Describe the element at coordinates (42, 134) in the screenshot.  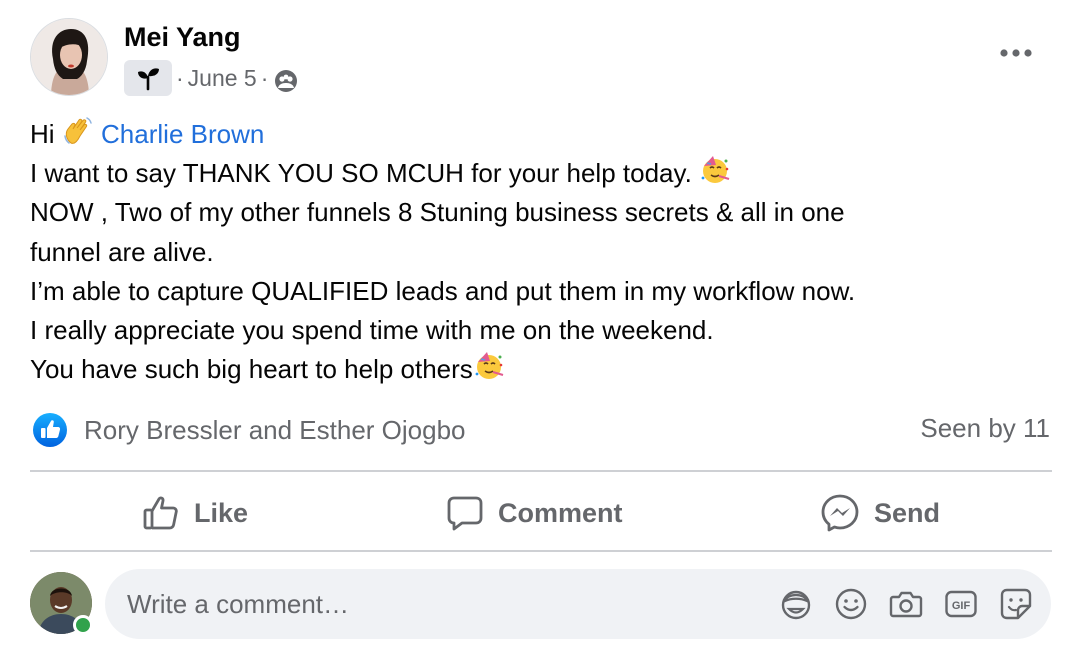
I see `greeting-text: Hi` at that location.